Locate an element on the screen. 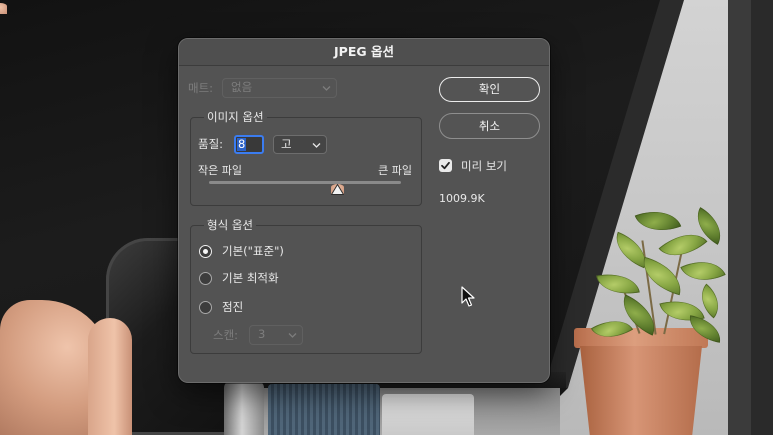 The height and width of the screenshot is (435, 773). format-options-legend: 형식 옵션 is located at coordinates (230, 225).